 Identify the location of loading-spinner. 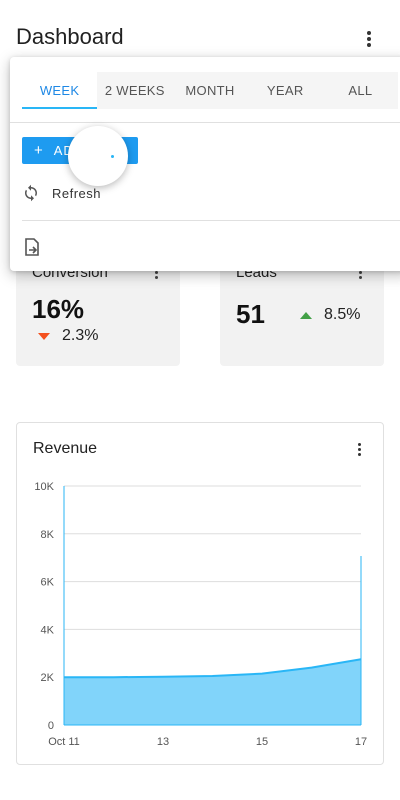
(98, 156).